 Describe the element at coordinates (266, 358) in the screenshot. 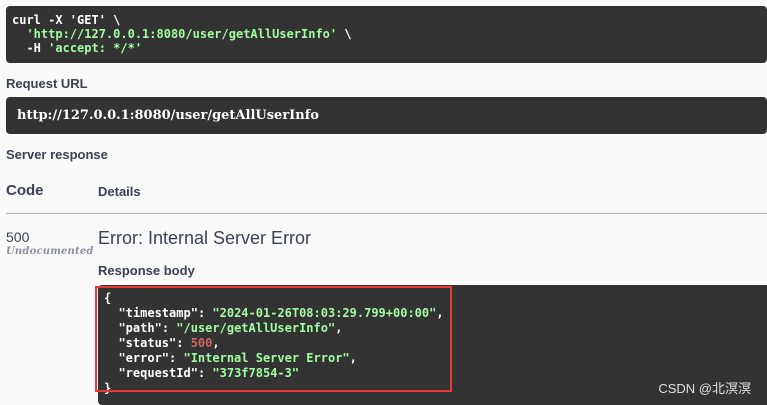

I see `json-value-error: "Internal Server Error"` at that location.